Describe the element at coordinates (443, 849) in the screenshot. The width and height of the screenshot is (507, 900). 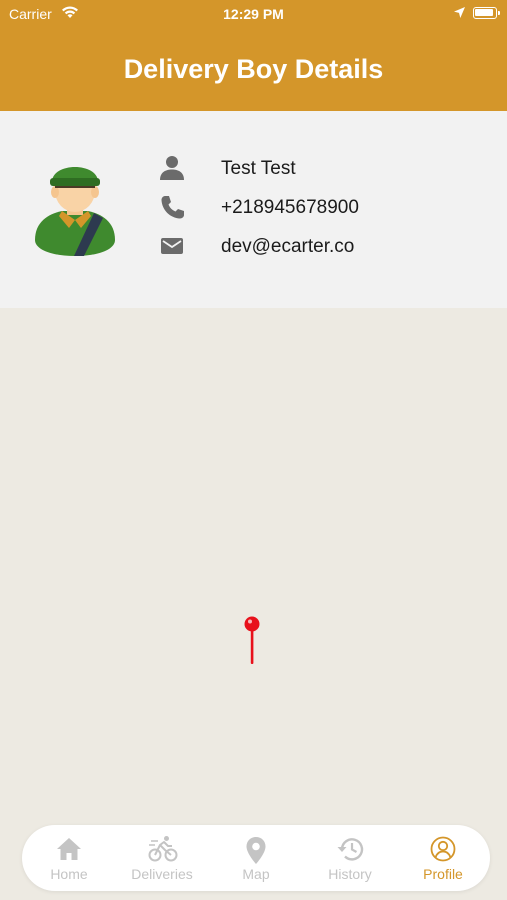
I see `profile-icon` at that location.